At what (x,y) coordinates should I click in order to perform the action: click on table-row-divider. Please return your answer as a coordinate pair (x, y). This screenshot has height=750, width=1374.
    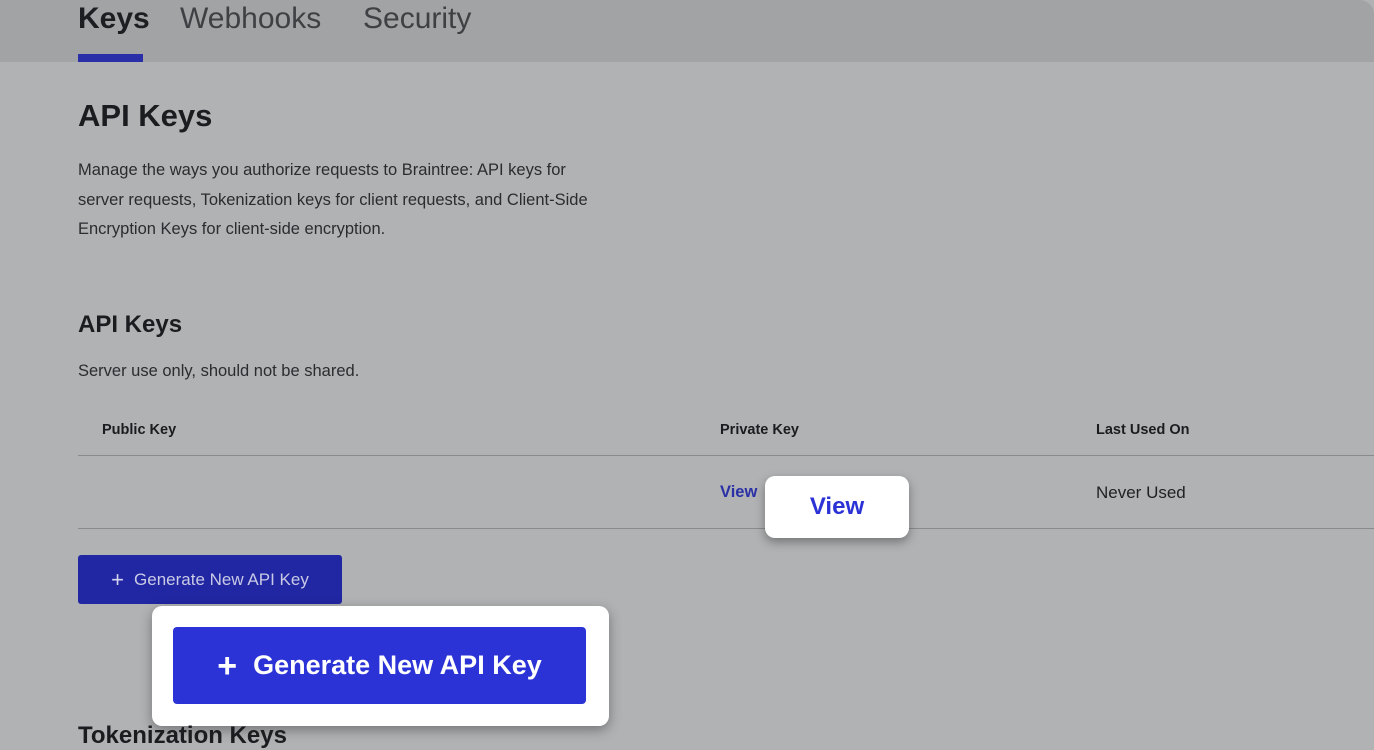
    Looking at the image, I should click on (726, 528).